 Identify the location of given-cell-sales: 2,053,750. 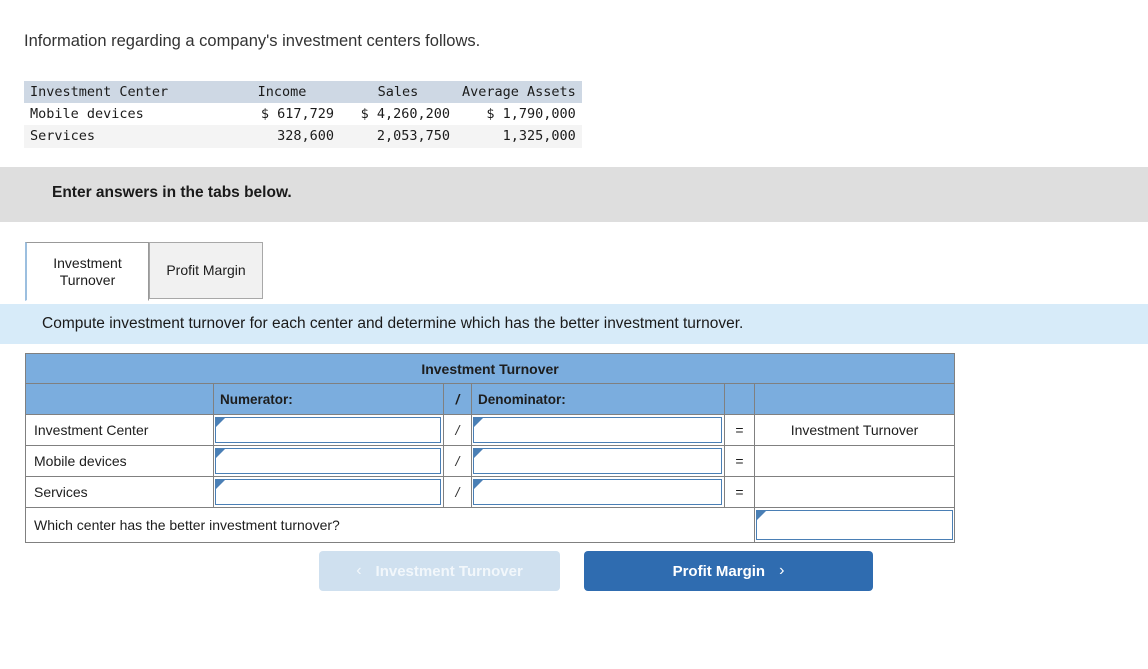
(413, 136).